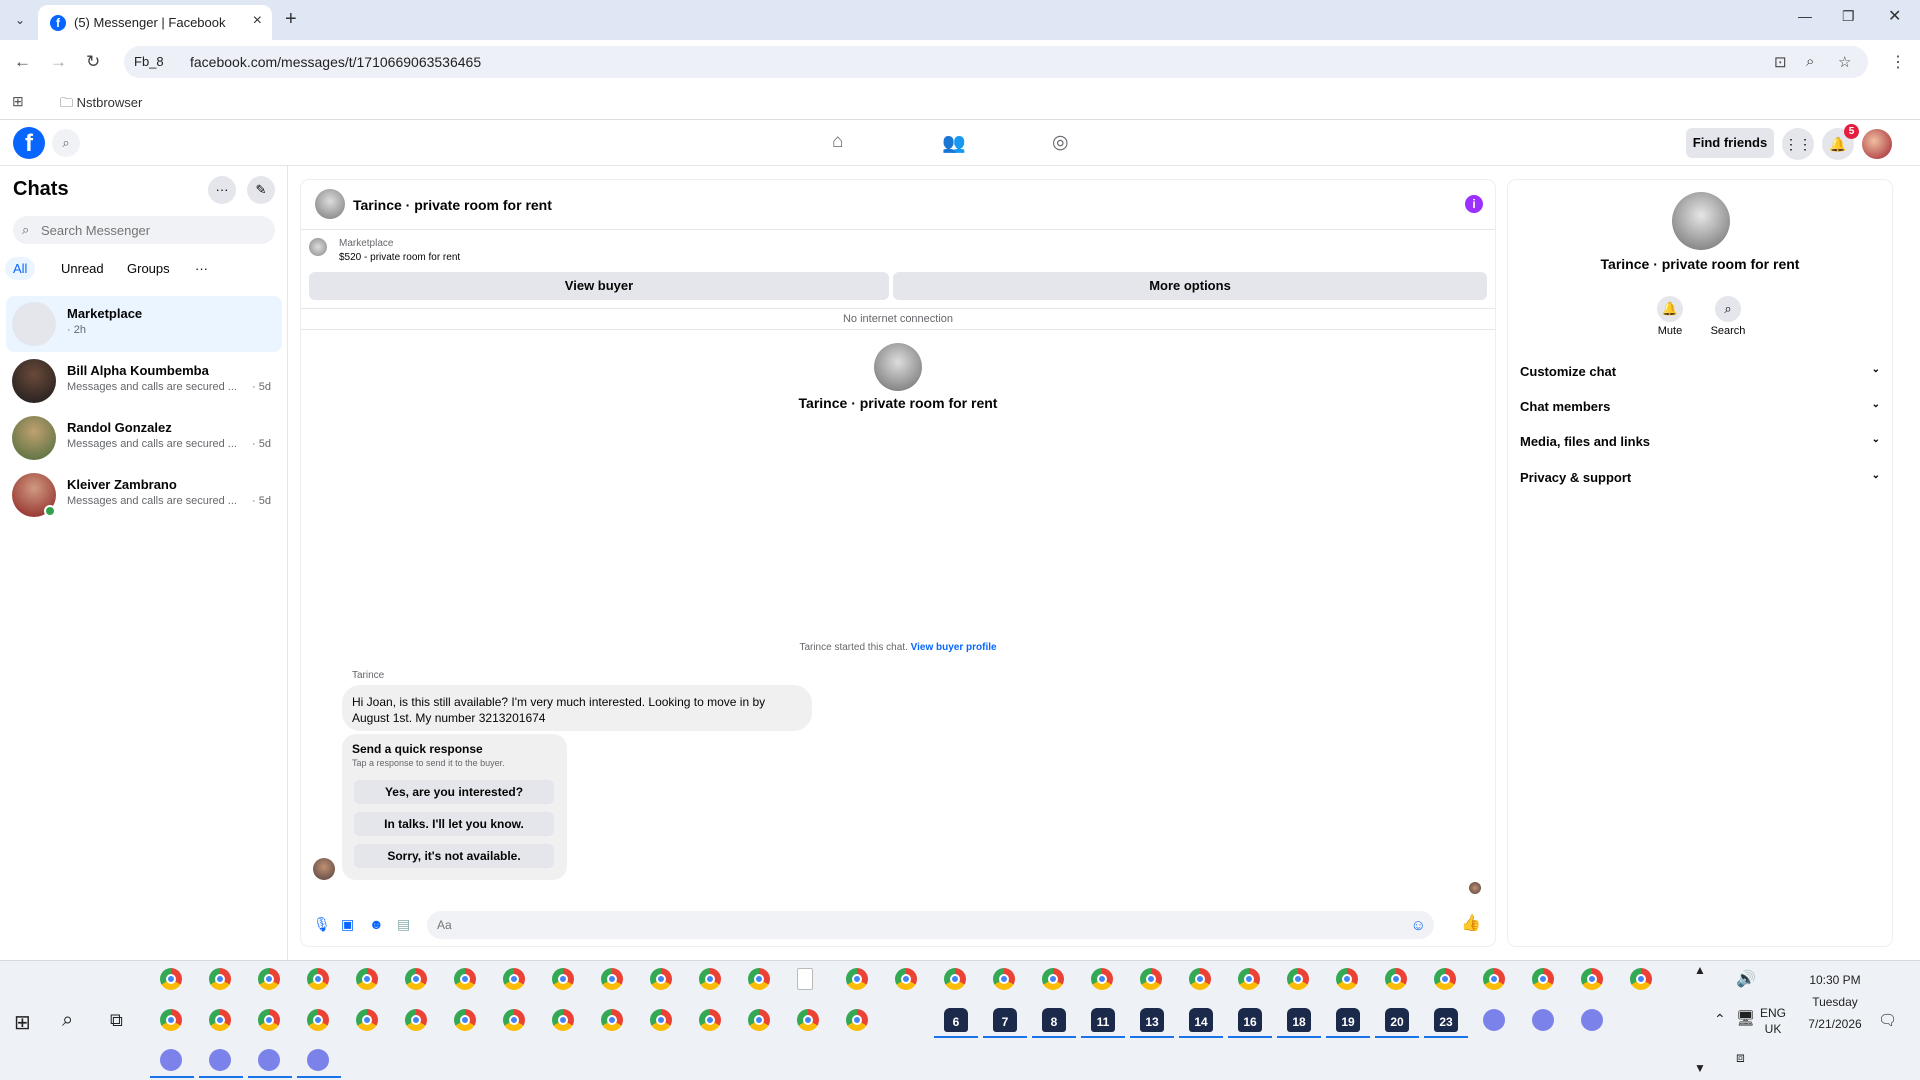  I want to click on minimize-icon: —, so click(1805, 16).